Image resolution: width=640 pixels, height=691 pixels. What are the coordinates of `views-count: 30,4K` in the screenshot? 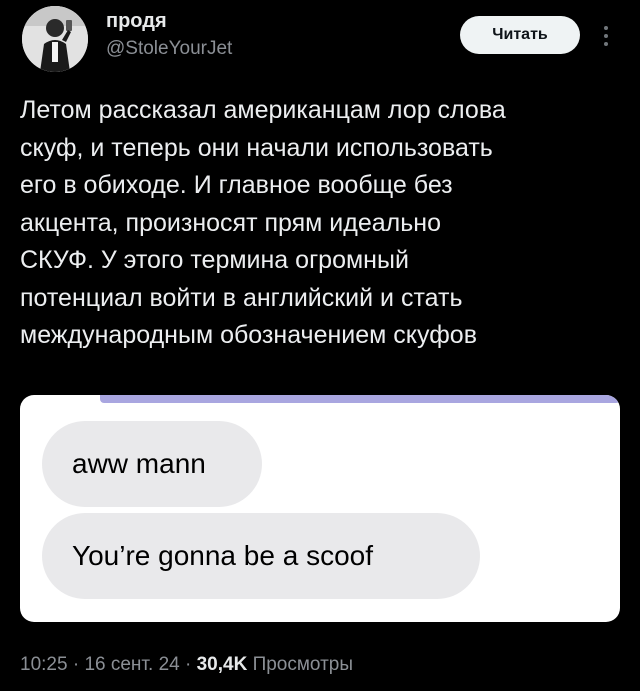 It's located at (222, 664).